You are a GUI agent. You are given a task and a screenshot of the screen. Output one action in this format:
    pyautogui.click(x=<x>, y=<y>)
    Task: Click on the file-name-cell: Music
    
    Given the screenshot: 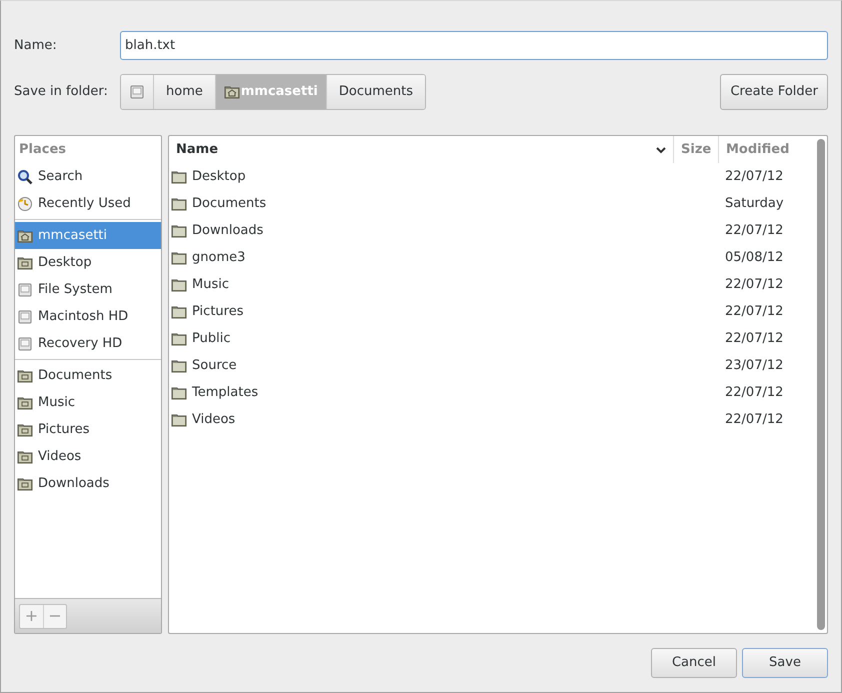 What is the action you would take?
    pyautogui.click(x=421, y=284)
    